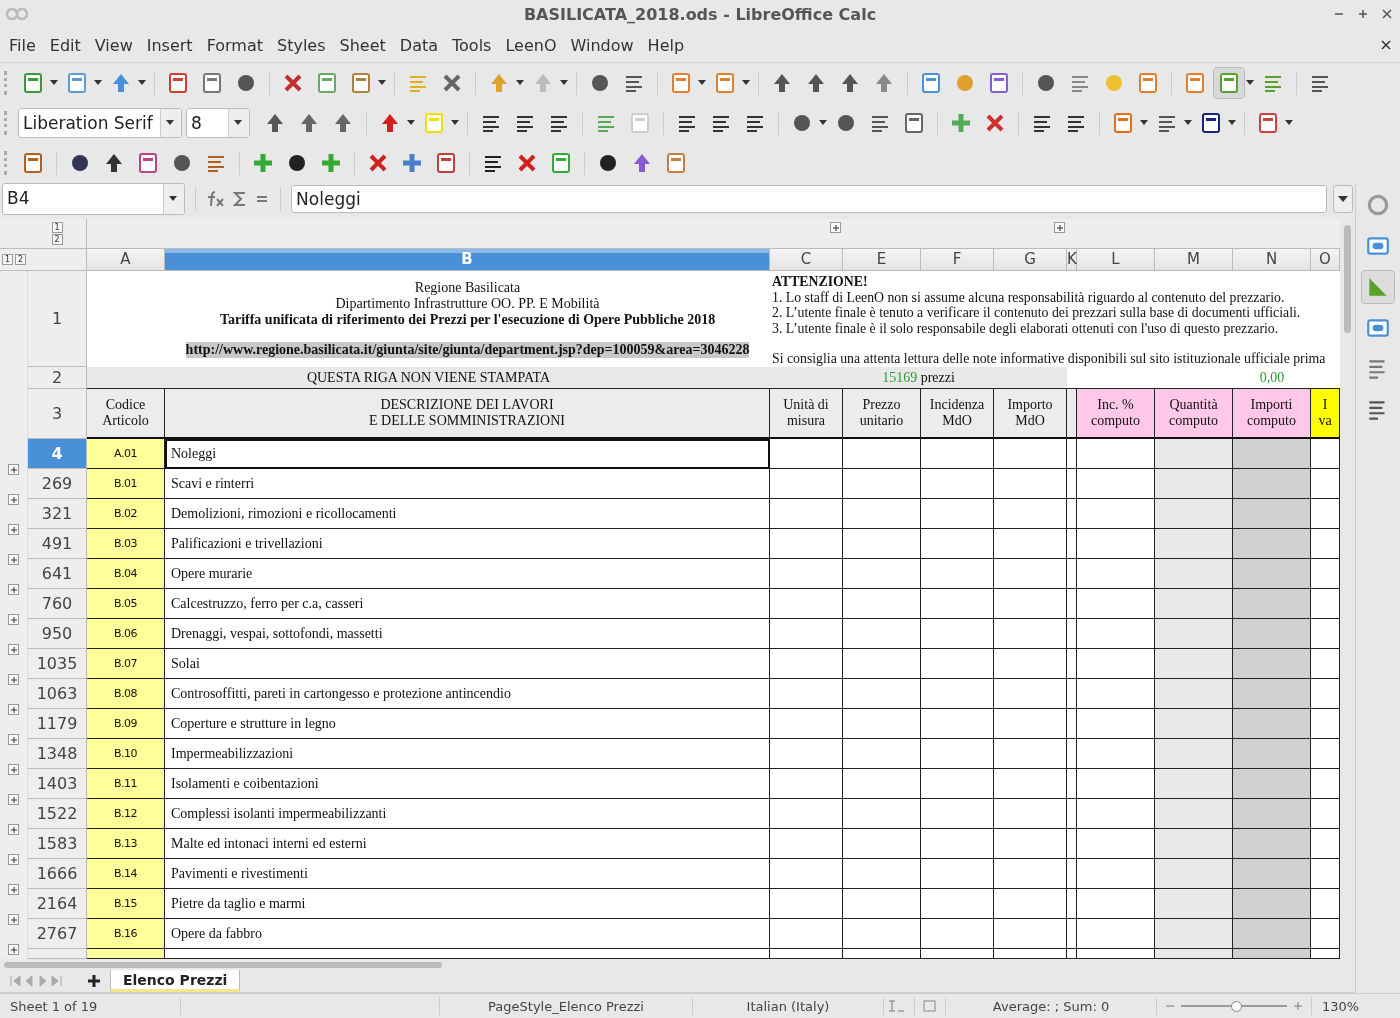  Describe the element at coordinates (57, 604) in the screenshot. I see `row-header: 760` at that location.